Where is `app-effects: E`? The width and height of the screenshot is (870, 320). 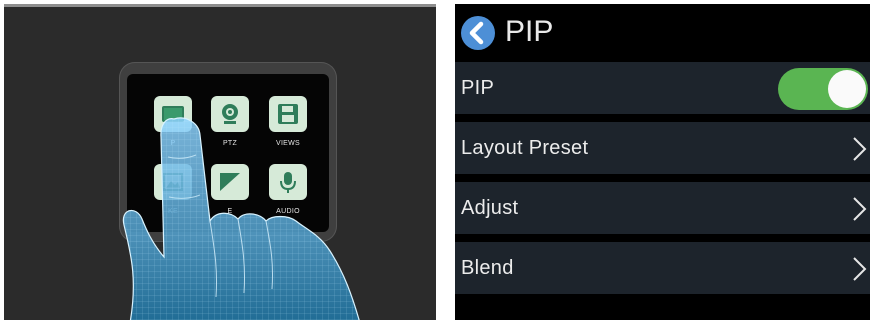
app-effects: E is located at coordinates (230, 189).